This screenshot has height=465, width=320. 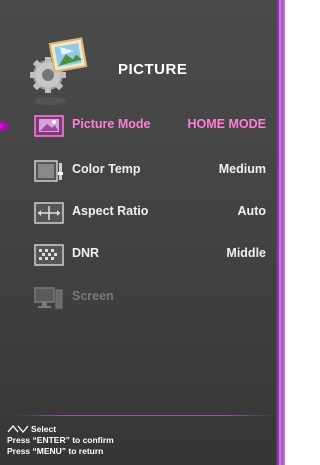 I want to click on hint-select: Select, so click(x=44, y=429).